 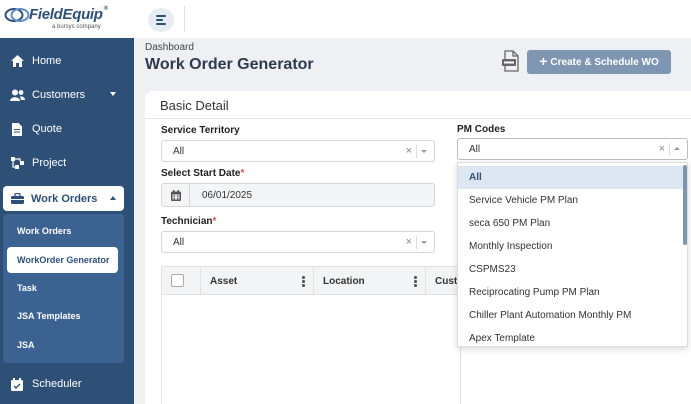 What do you see at coordinates (256, 281) in the screenshot?
I see `column-header-asset: Asset` at bounding box center [256, 281].